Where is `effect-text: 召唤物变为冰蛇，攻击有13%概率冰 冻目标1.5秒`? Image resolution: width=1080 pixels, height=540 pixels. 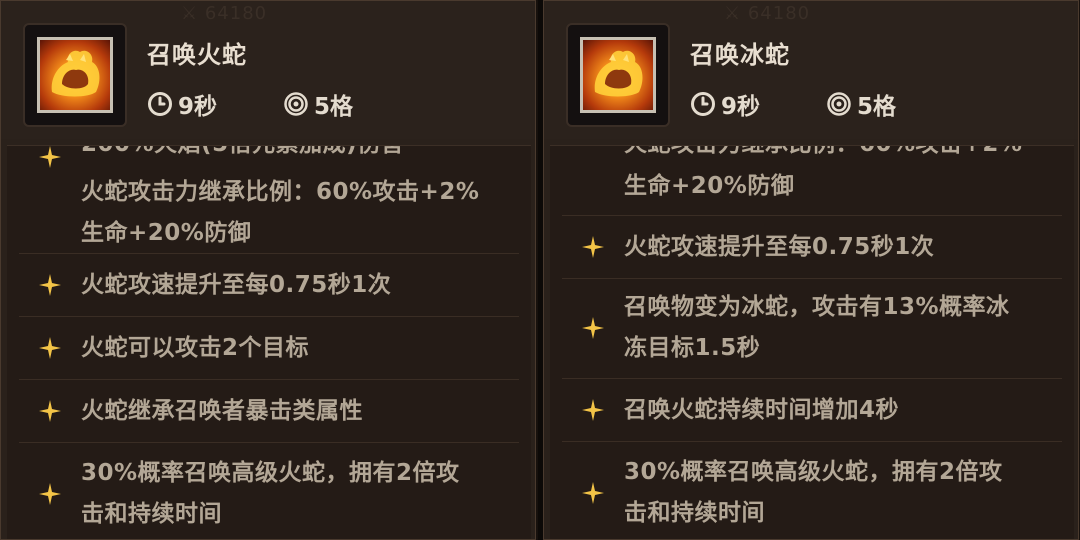 effect-text: 召唤物变为冰蛇，攻击有13%概率冰 冻目标1.5秒 is located at coordinates (817, 327).